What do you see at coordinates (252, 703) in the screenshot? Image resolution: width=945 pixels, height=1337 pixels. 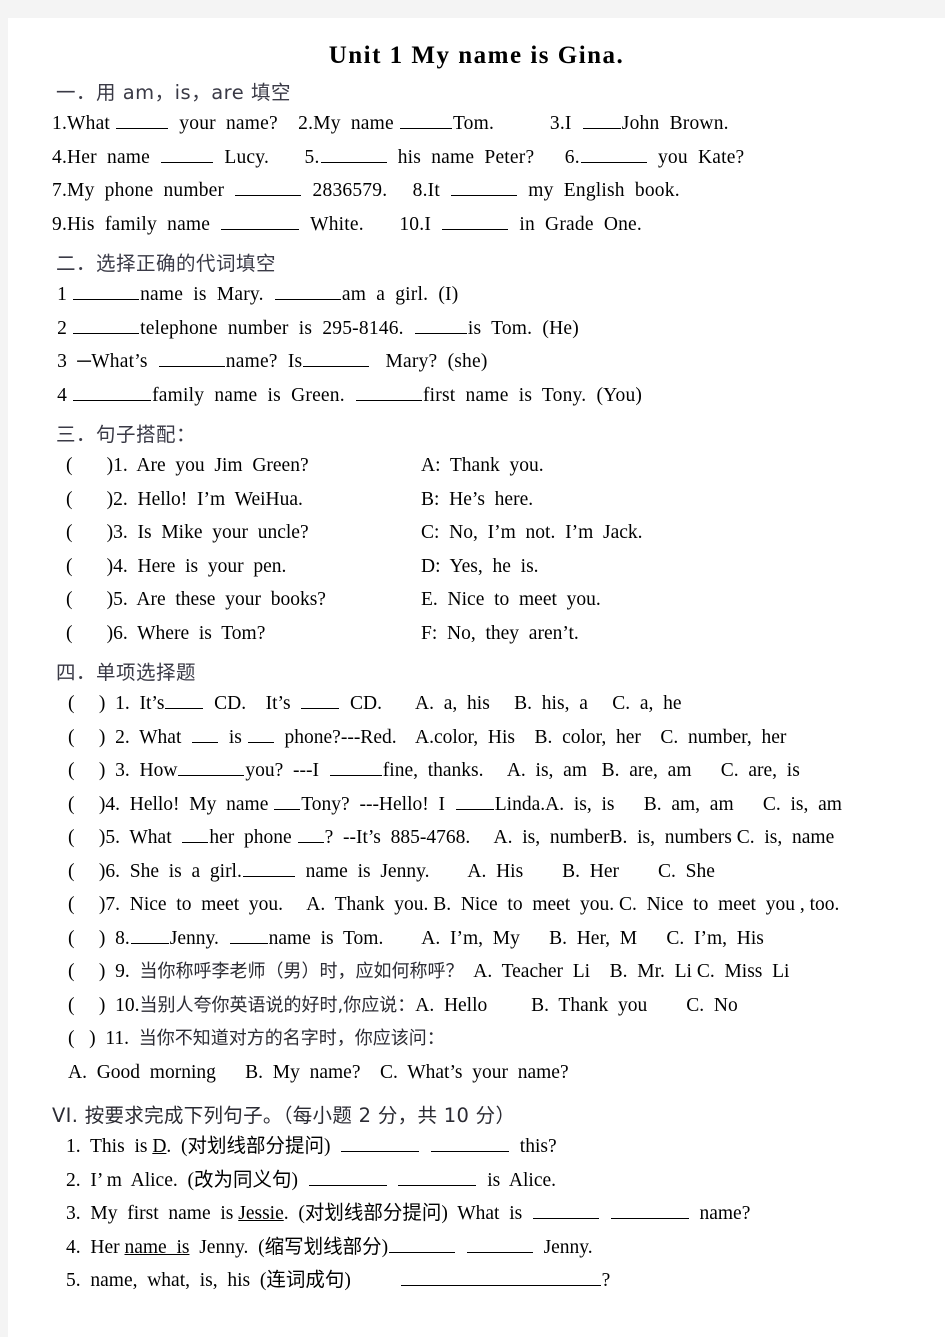 I see `text-run: CD. It’s` at bounding box center [252, 703].